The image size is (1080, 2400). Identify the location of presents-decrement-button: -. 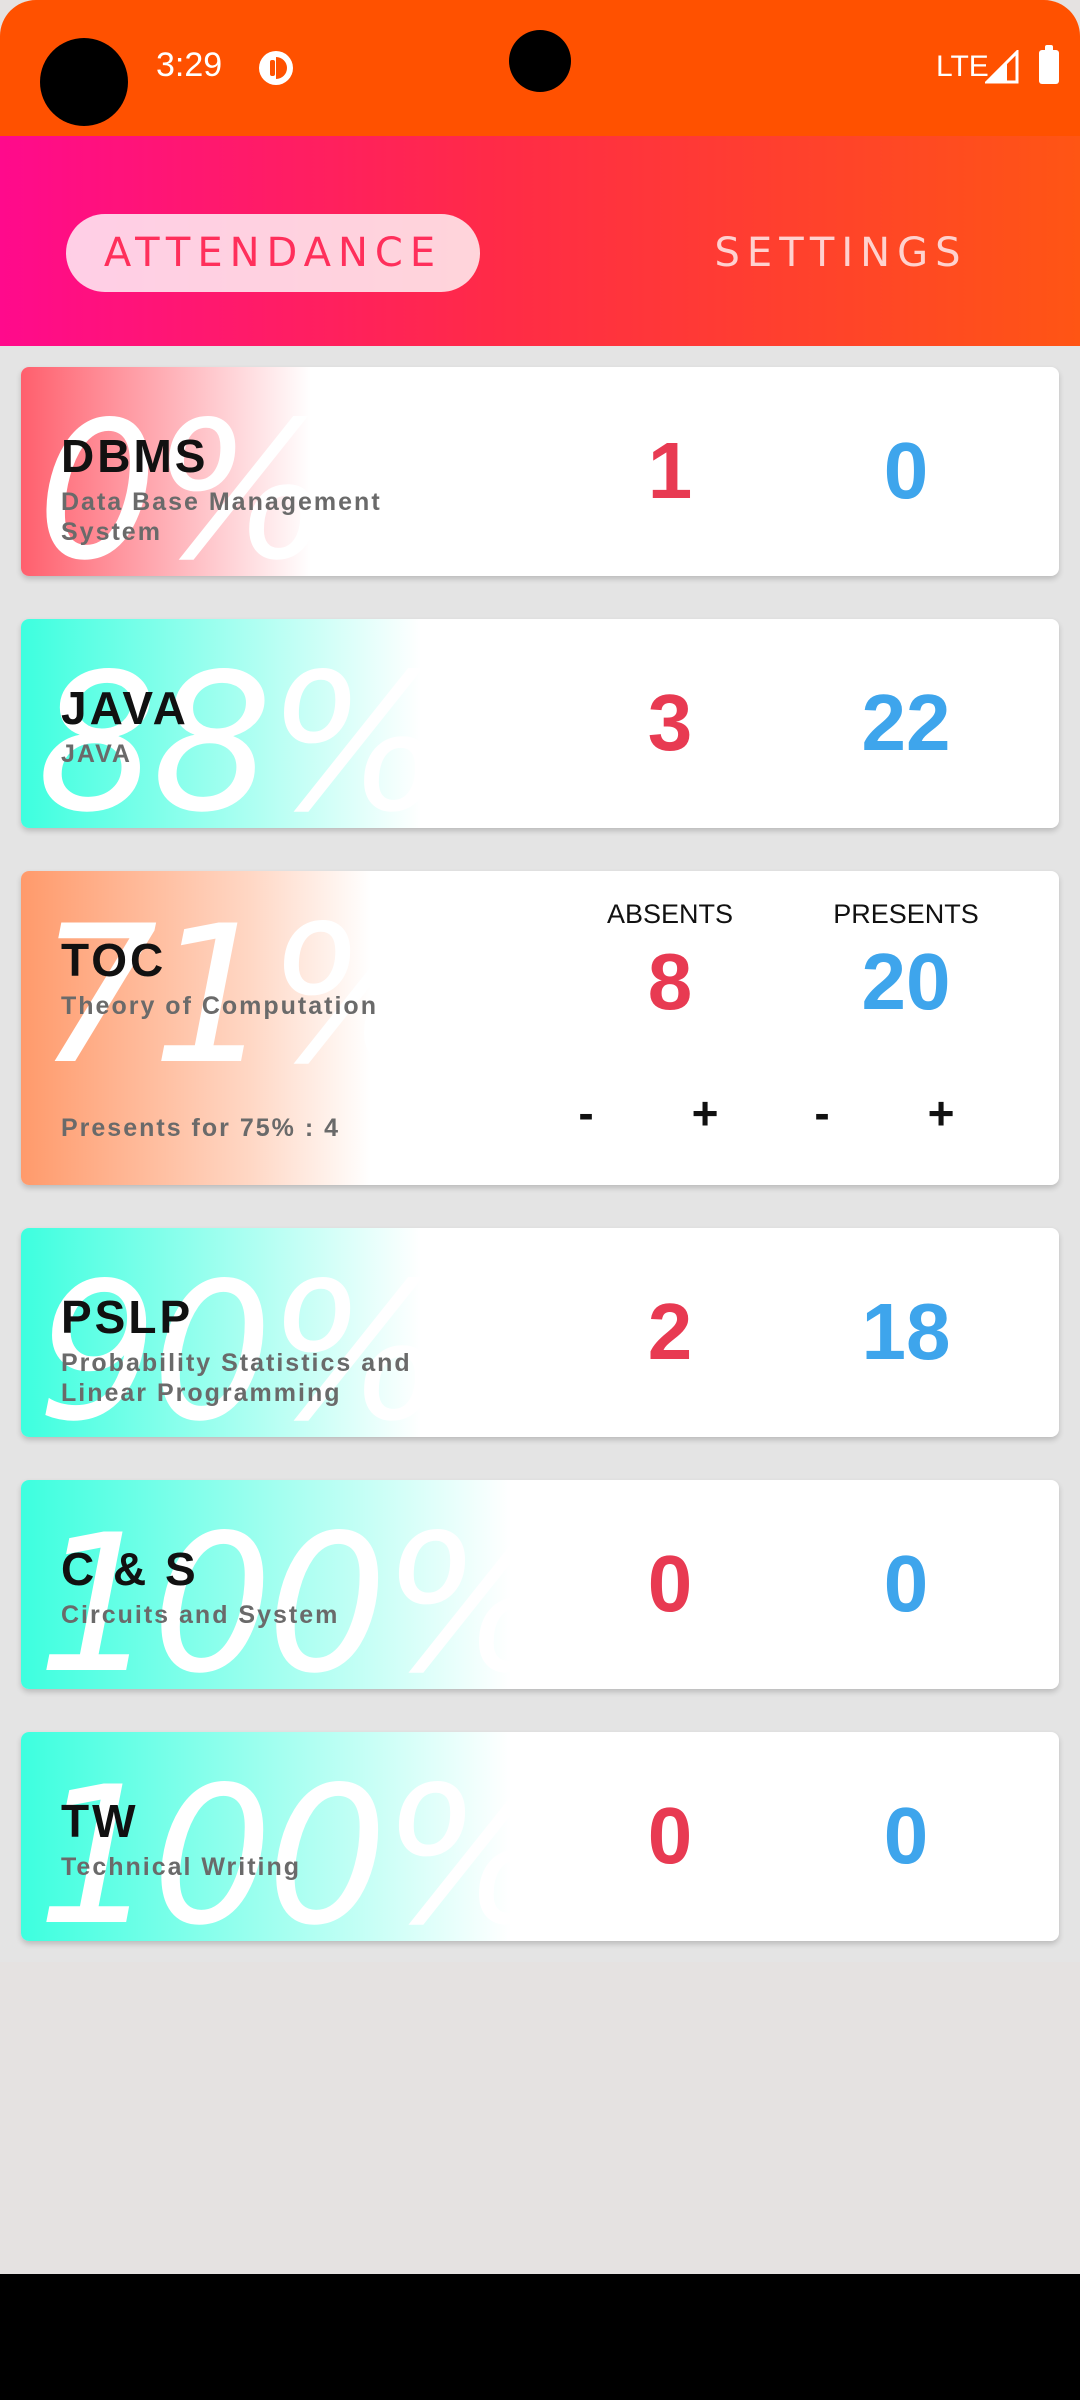
(822, 1113).